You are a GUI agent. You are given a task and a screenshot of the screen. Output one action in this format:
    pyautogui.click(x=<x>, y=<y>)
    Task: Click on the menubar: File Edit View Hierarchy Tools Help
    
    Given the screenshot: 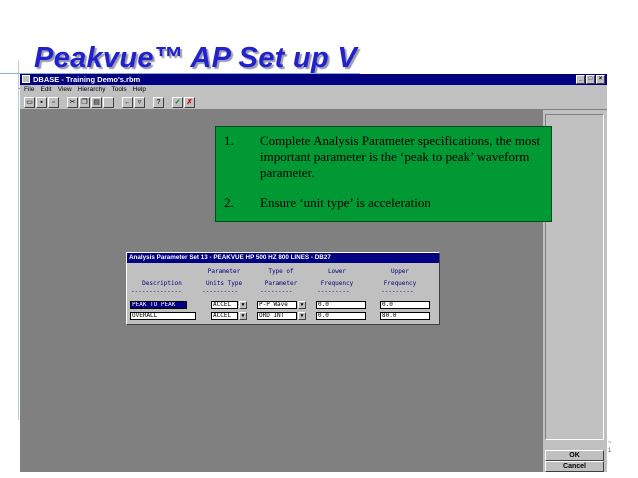 What is the action you would take?
    pyautogui.click(x=313, y=90)
    